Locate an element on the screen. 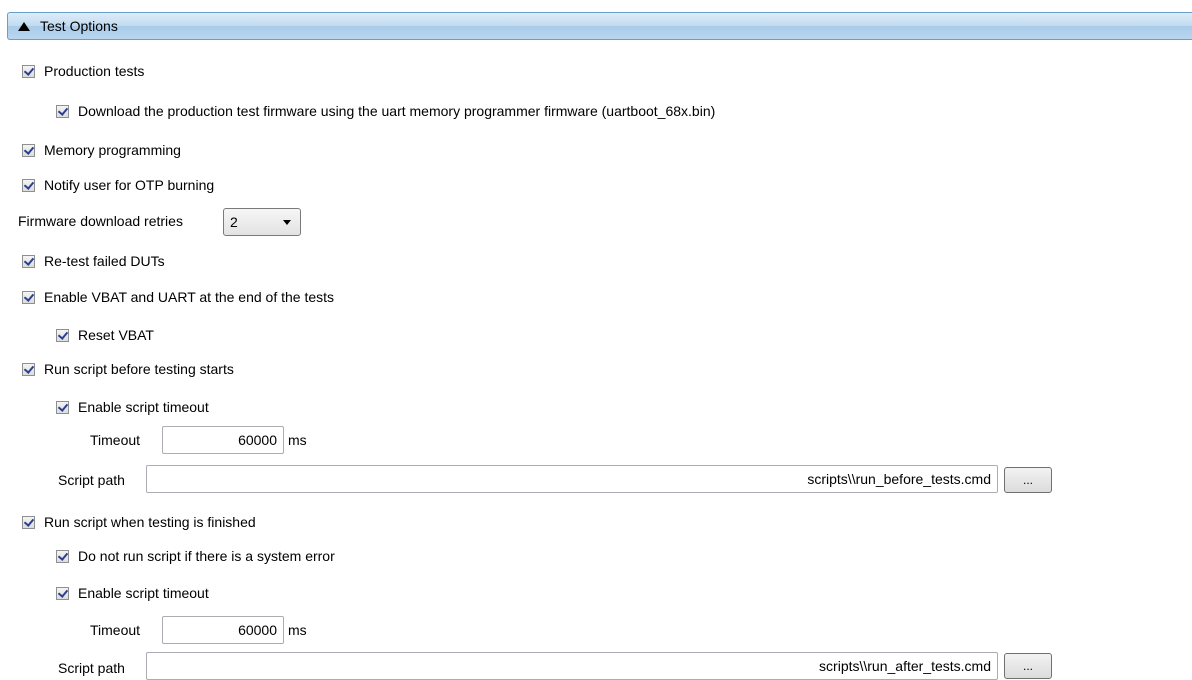 The height and width of the screenshot is (680, 1192). section-title: Test Options is located at coordinates (79, 26).